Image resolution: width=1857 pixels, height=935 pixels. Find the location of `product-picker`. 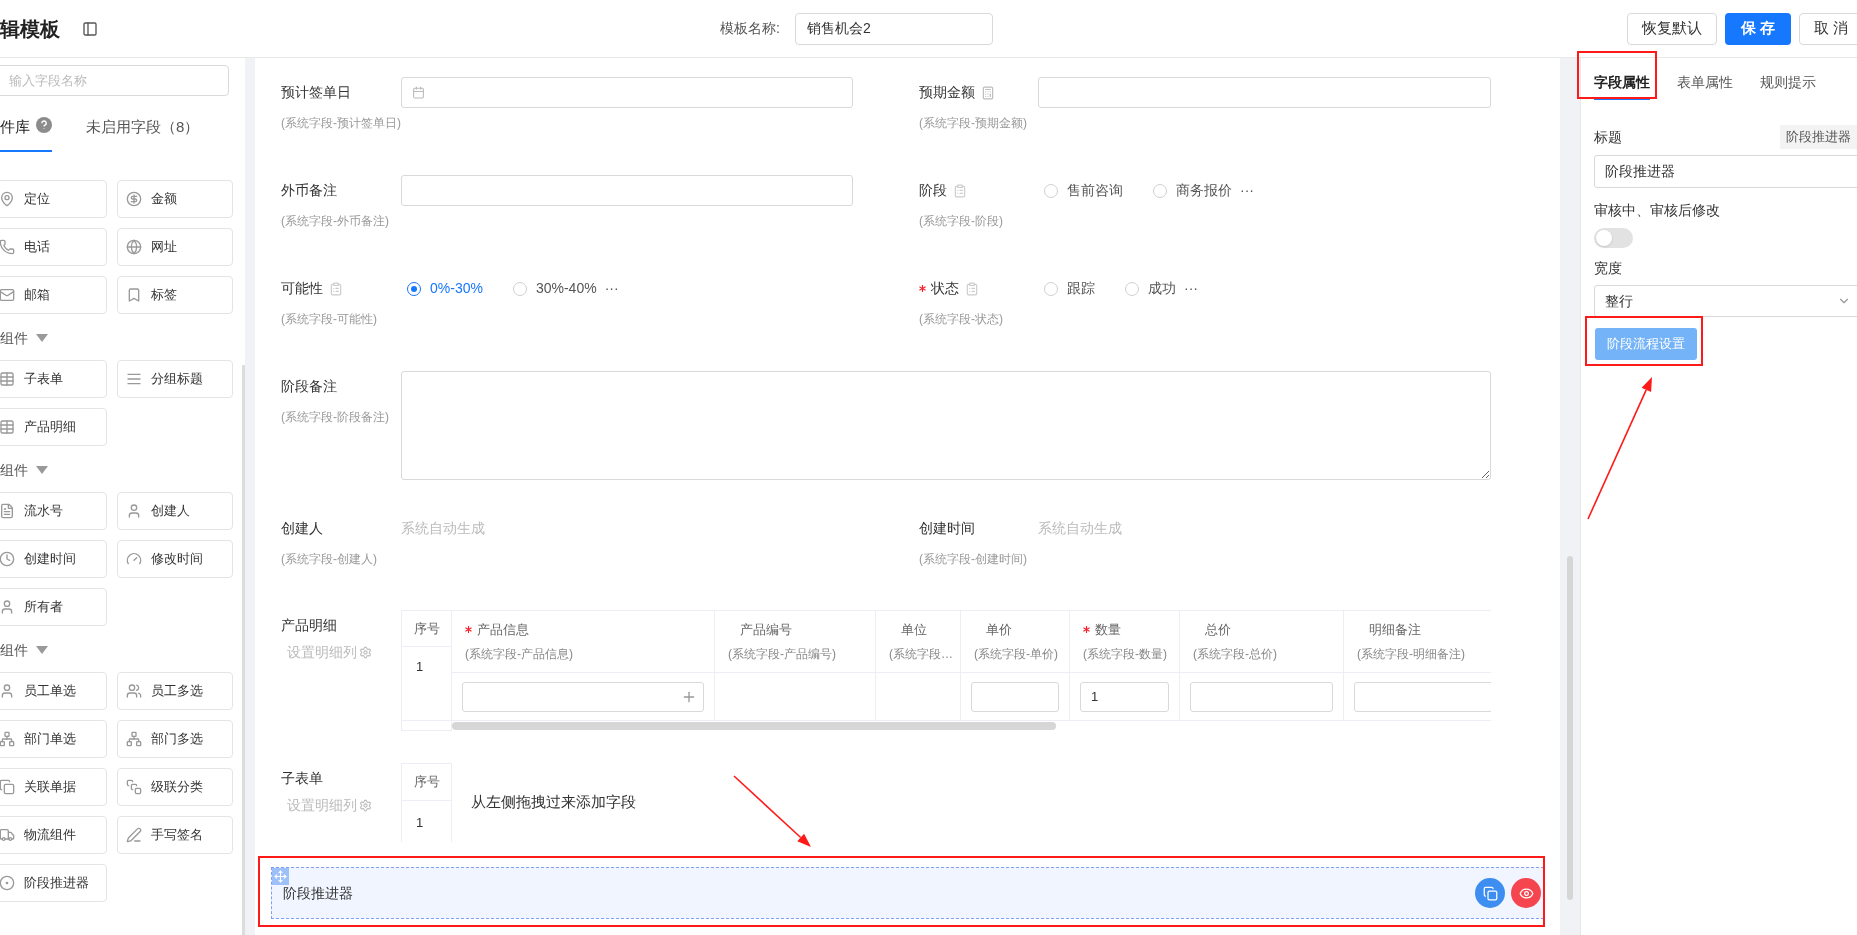

product-picker is located at coordinates (583, 696).